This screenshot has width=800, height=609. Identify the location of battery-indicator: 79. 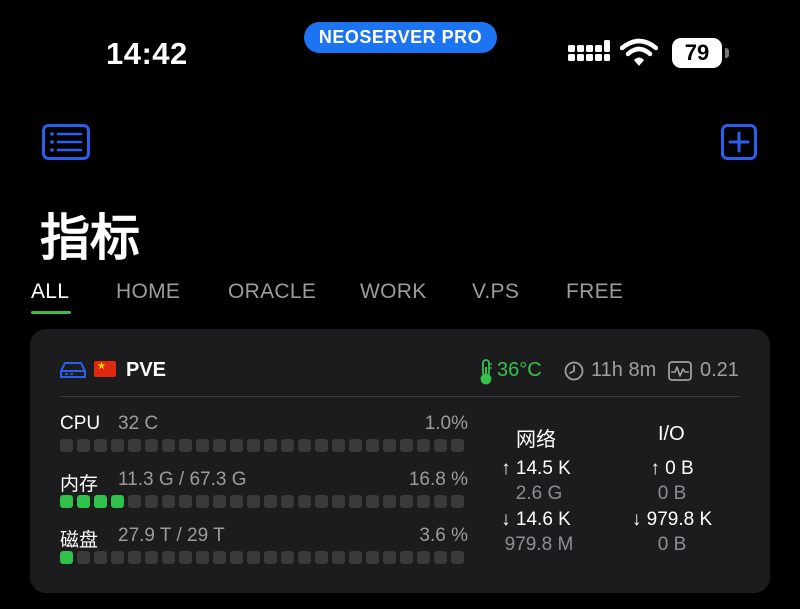
(701, 53).